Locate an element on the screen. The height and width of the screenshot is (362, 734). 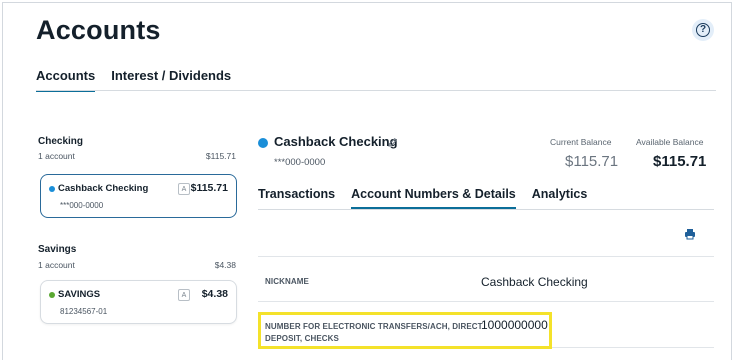
savings-section-label: Savings is located at coordinates (57, 249).